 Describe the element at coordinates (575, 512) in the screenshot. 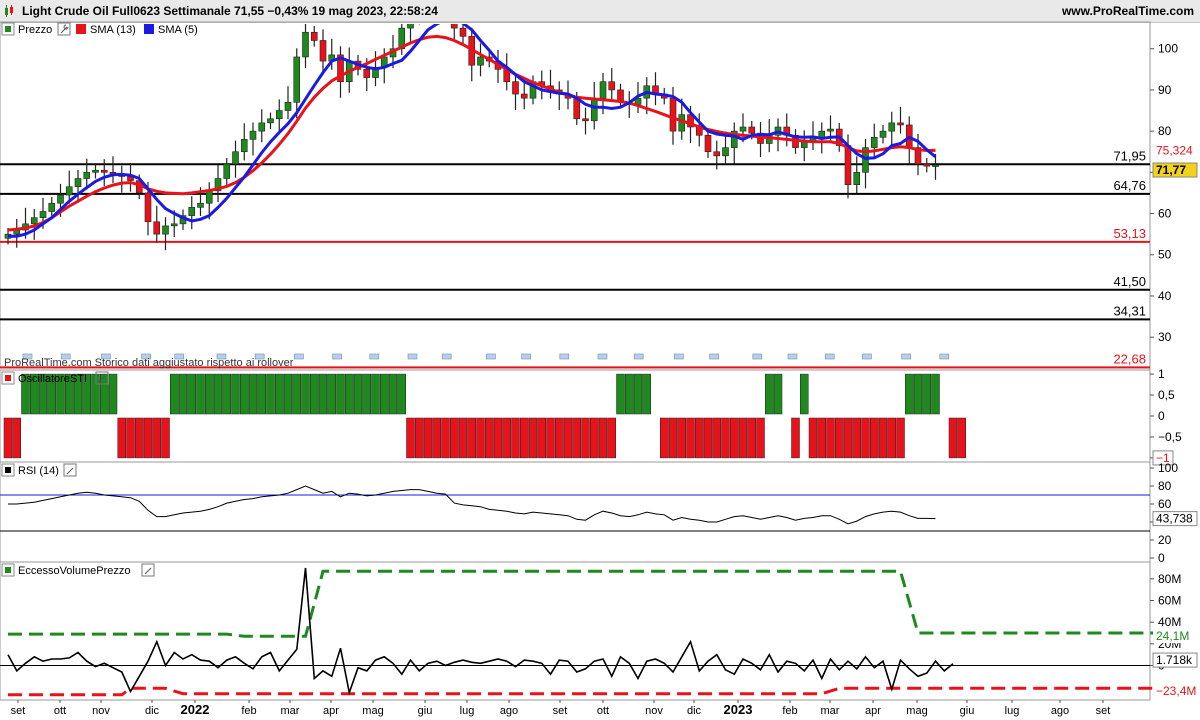

I see `panel-frame` at that location.